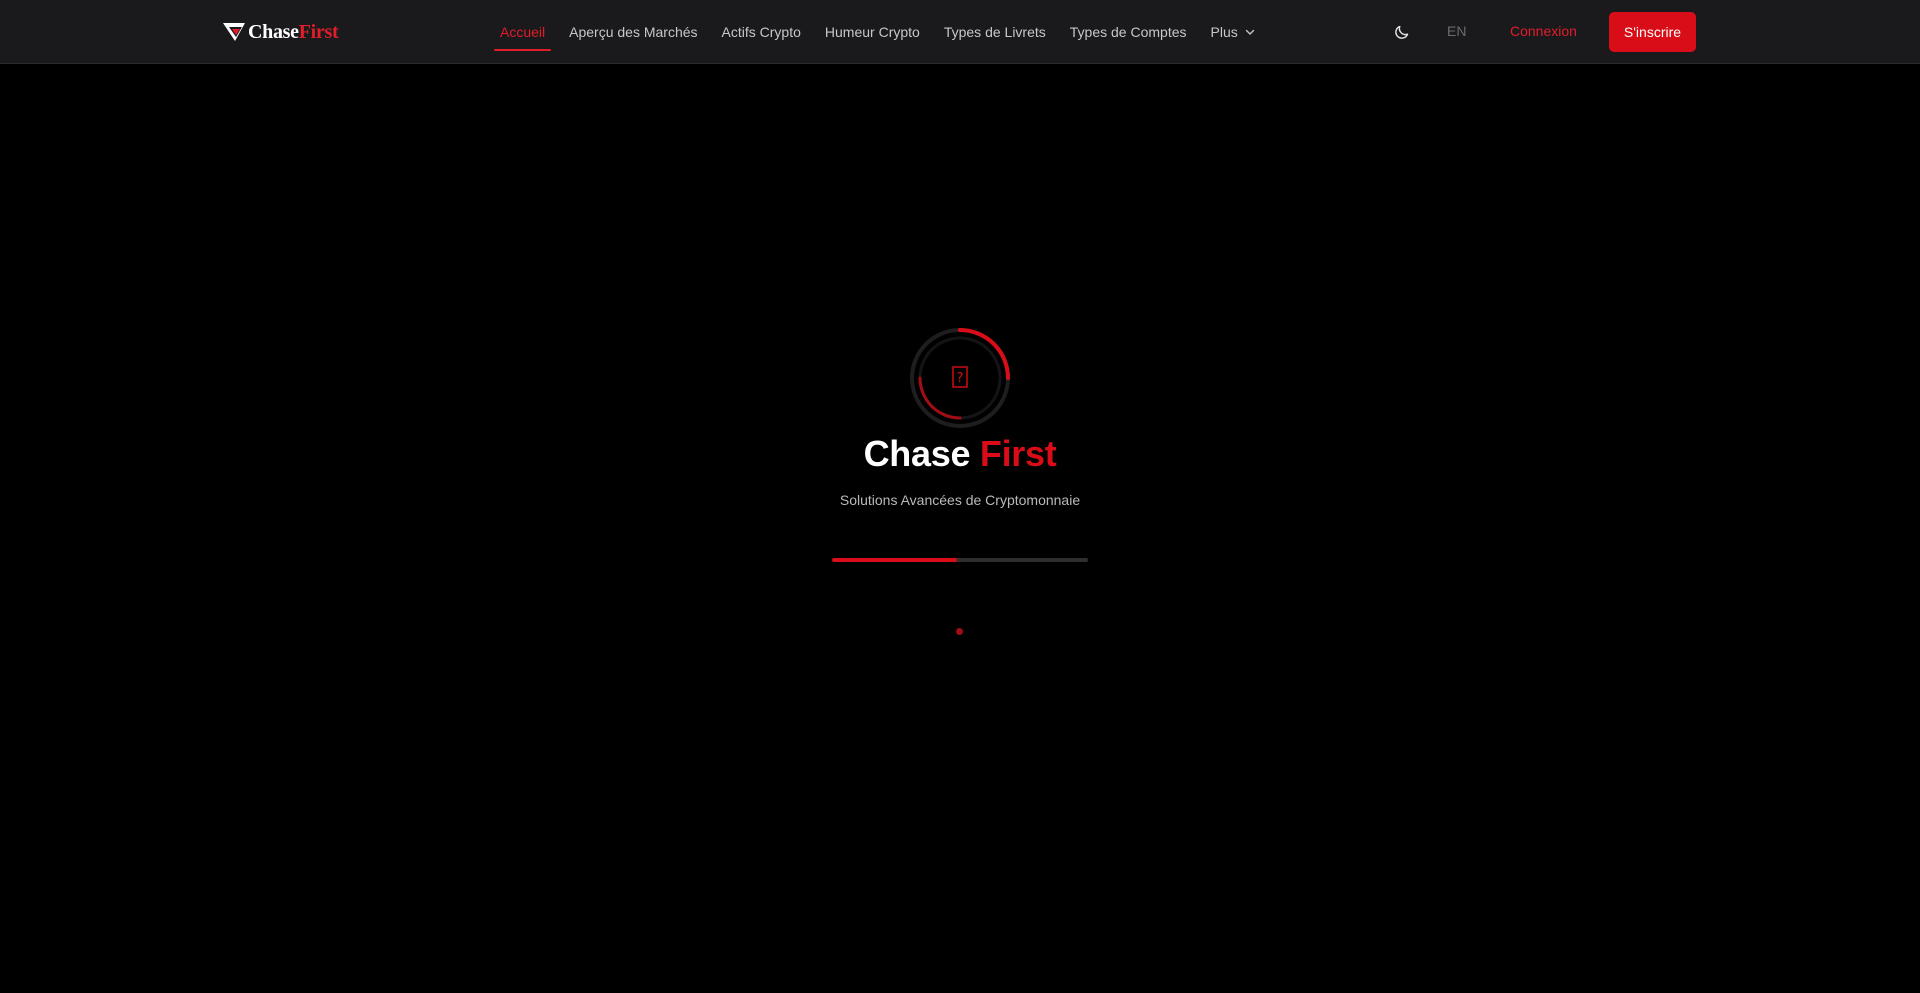 The image size is (1920, 993). I want to click on nav-item-types-livrets: Types de Livrets, so click(995, 32).